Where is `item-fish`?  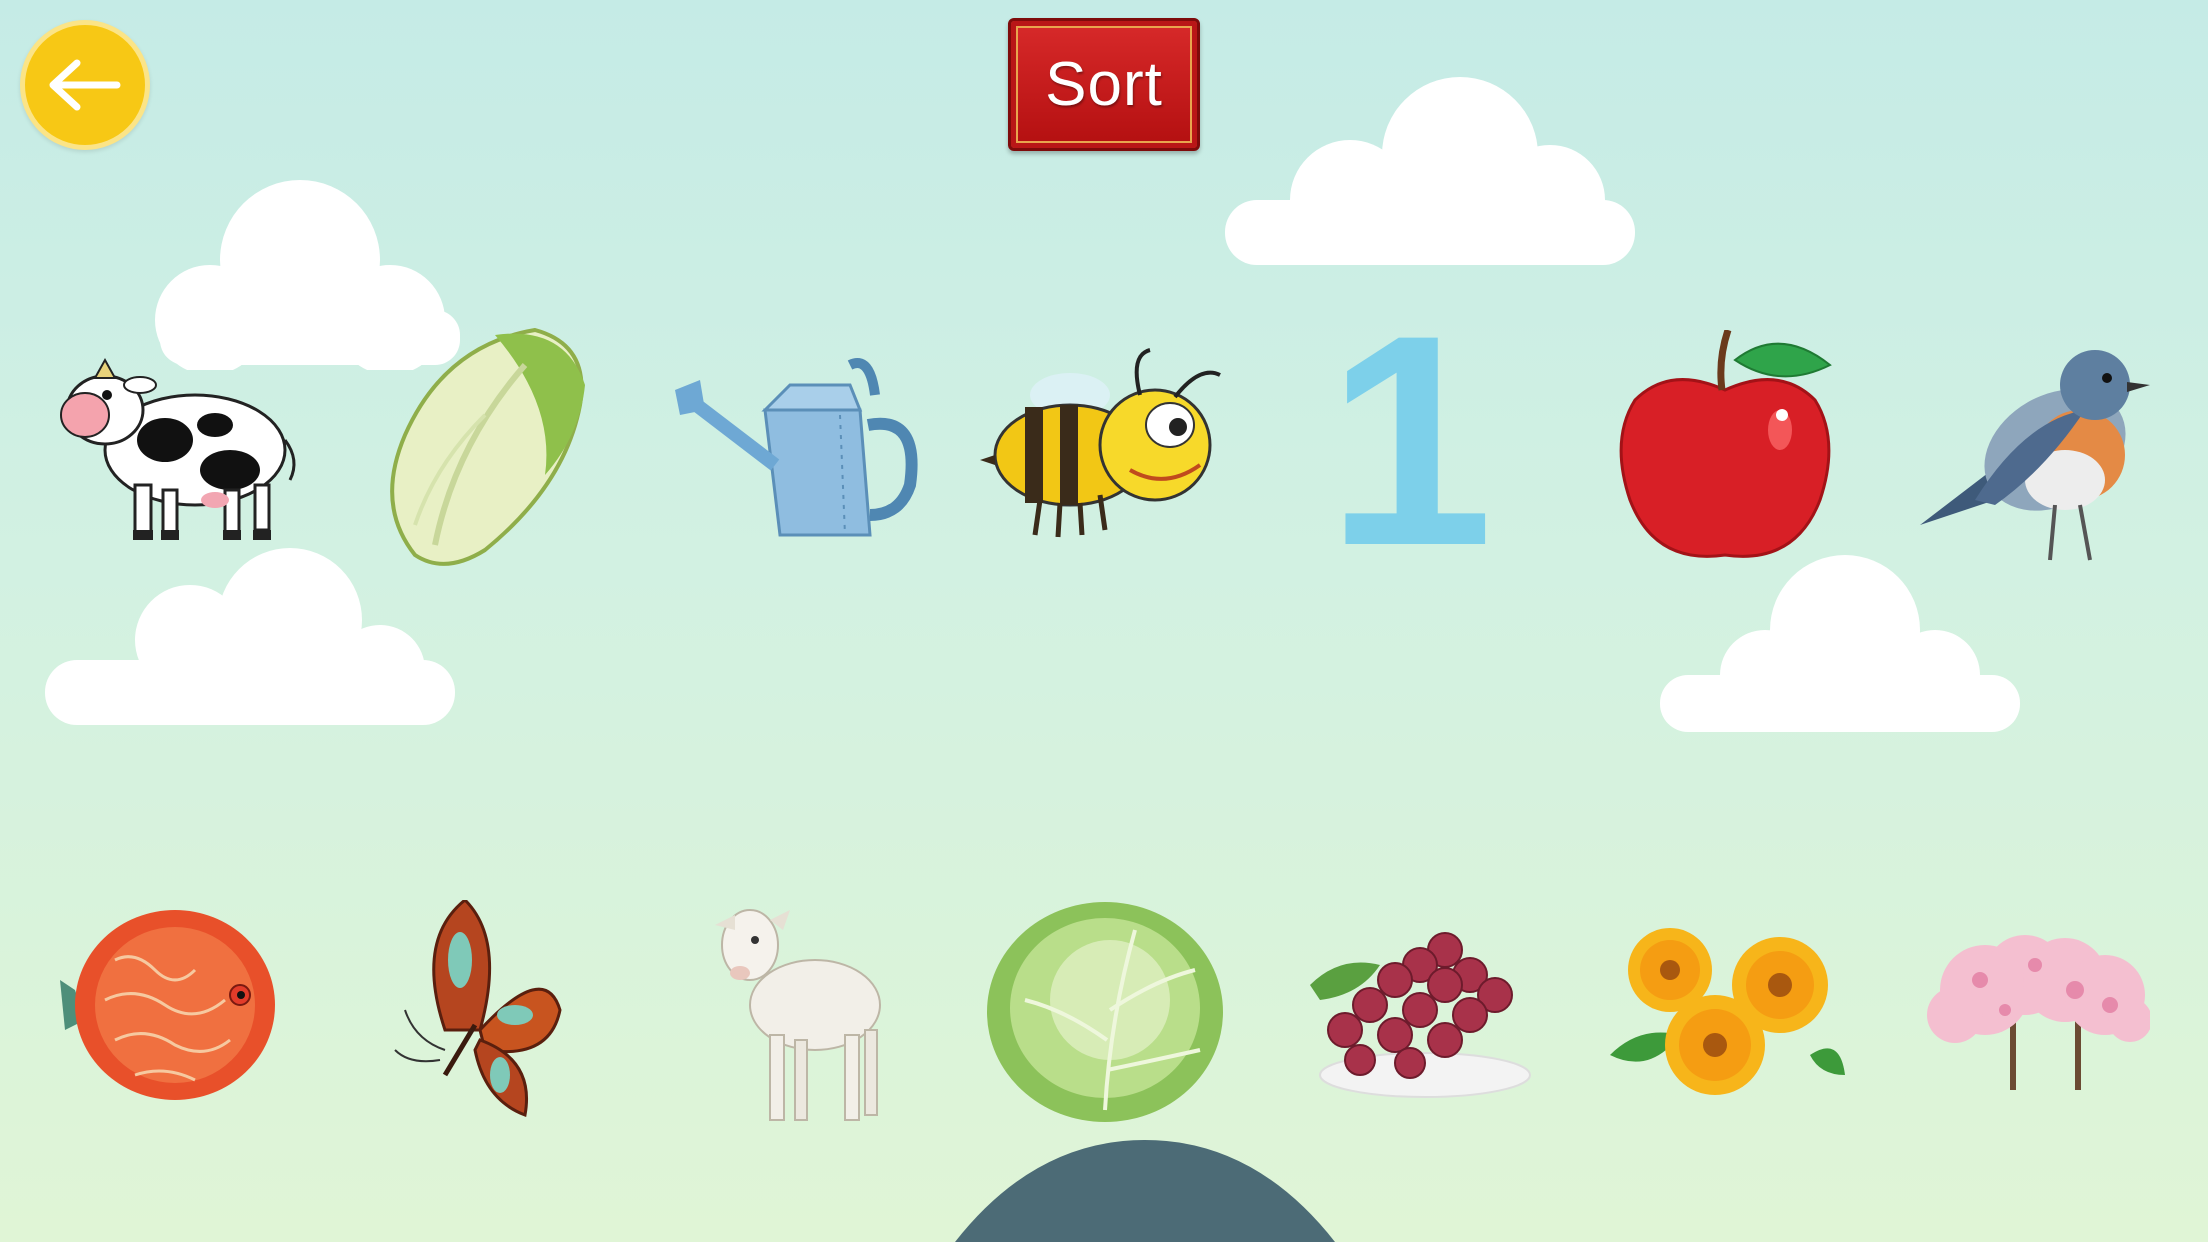
item-fish is located at coordinates (170, 1007).